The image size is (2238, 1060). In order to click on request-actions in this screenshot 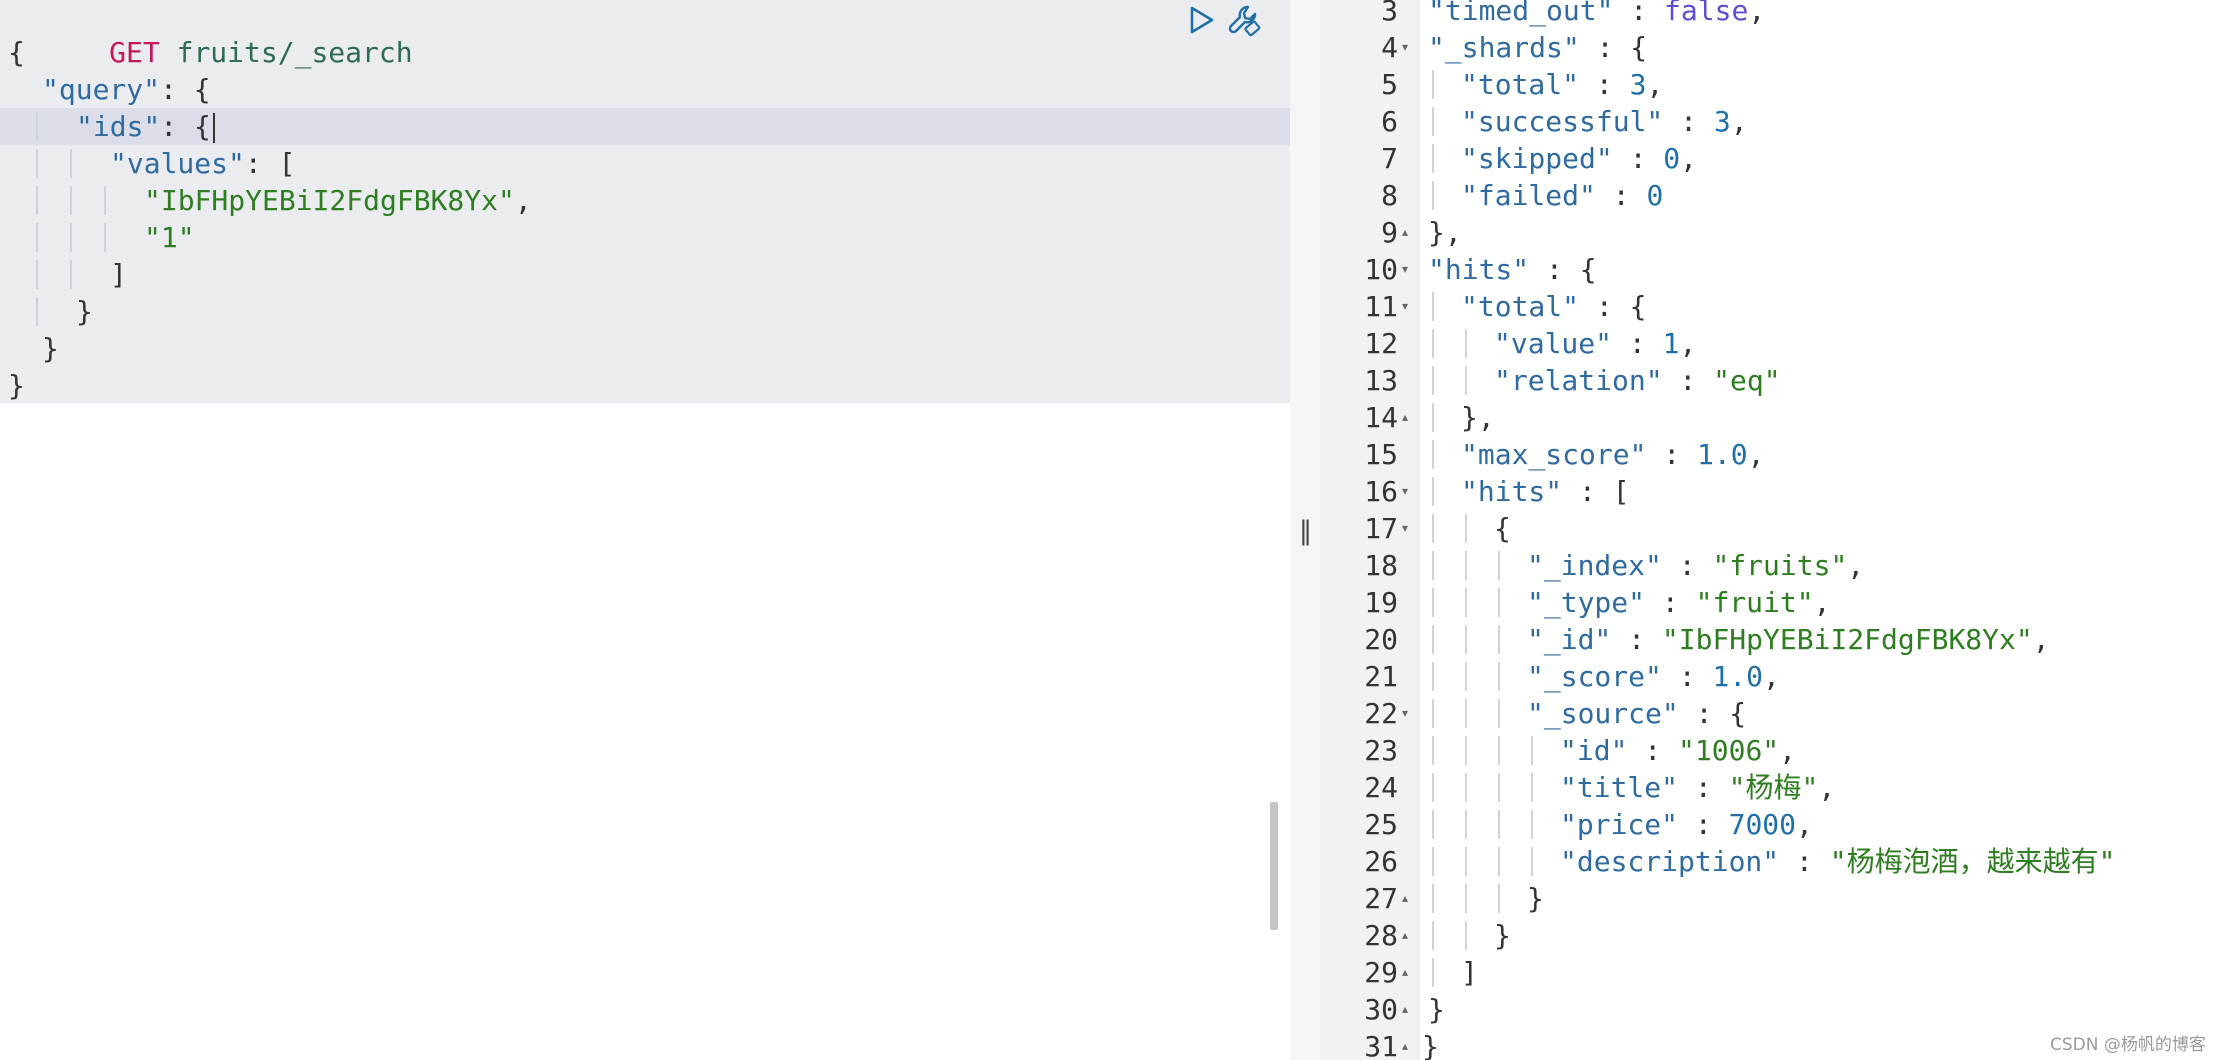, I will do `click(1224, 20)`.